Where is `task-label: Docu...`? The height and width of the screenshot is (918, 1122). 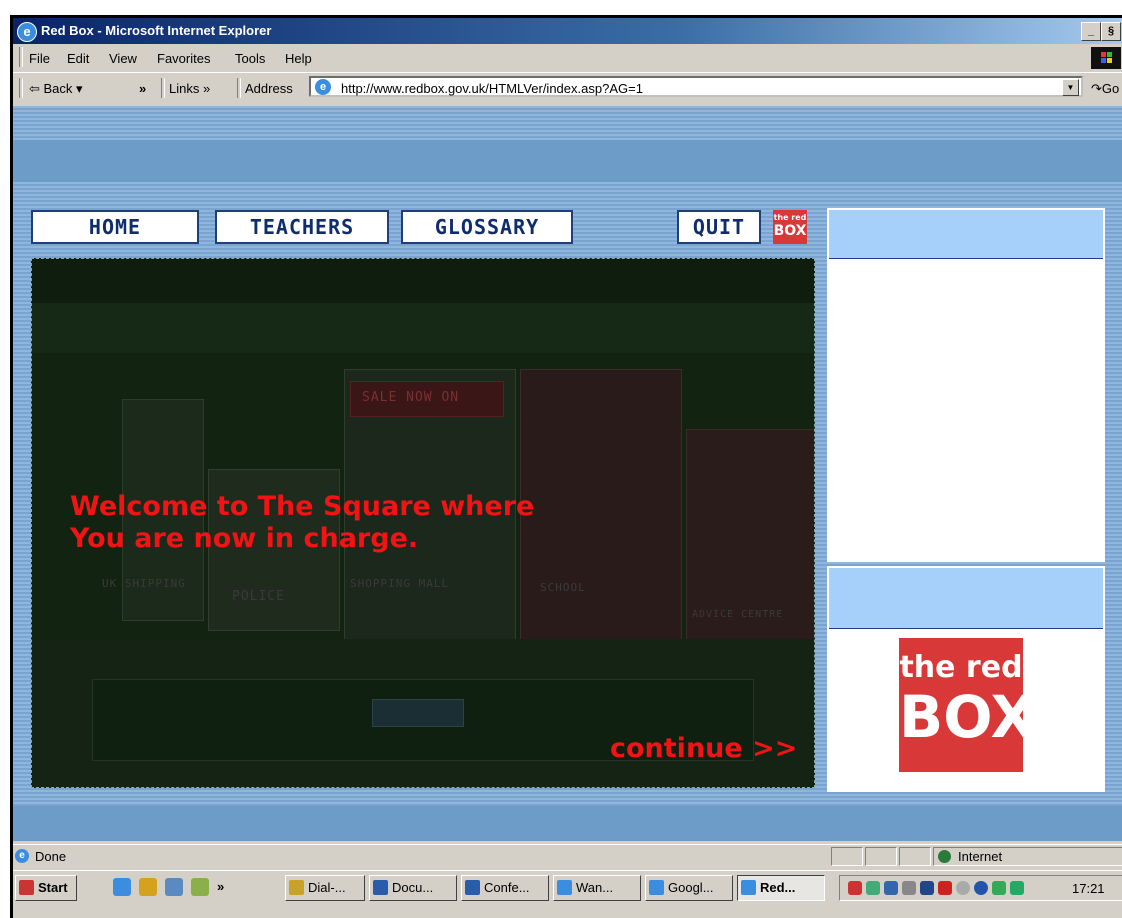
task-label: Docu... is located at coordinates (413, 887).